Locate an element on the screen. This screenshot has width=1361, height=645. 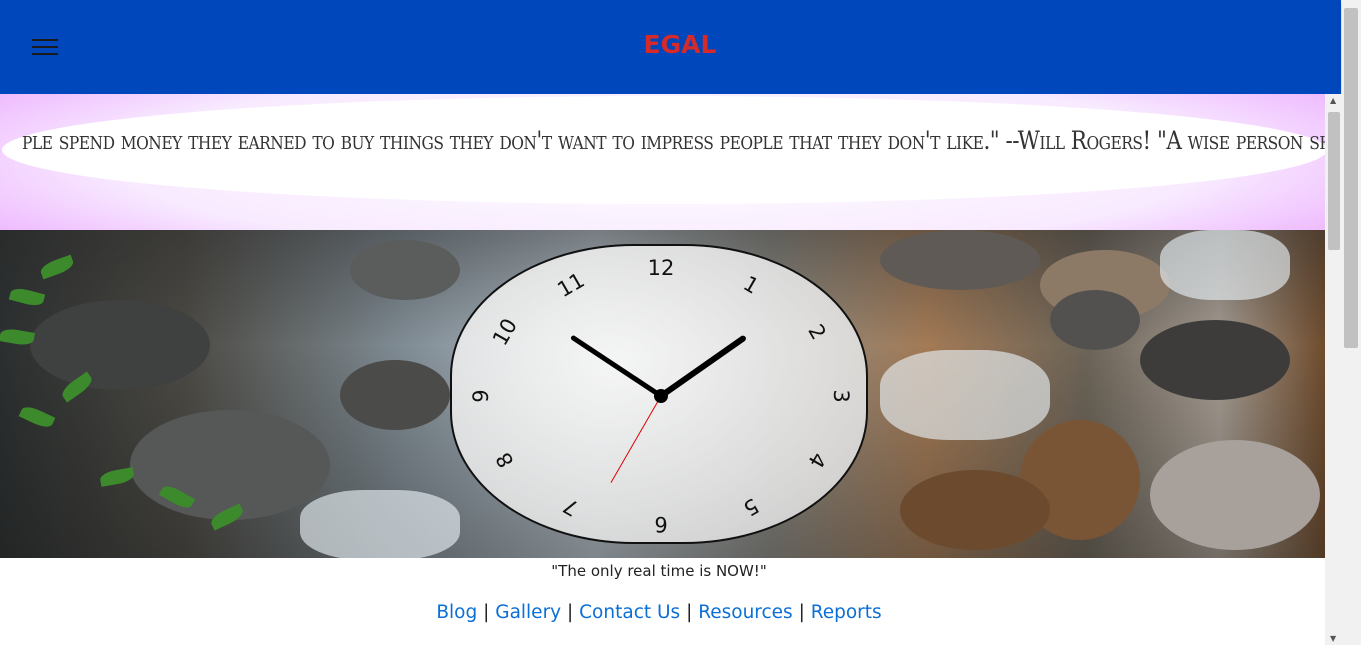
clock-second-hand is located at coordinates (636, 439).